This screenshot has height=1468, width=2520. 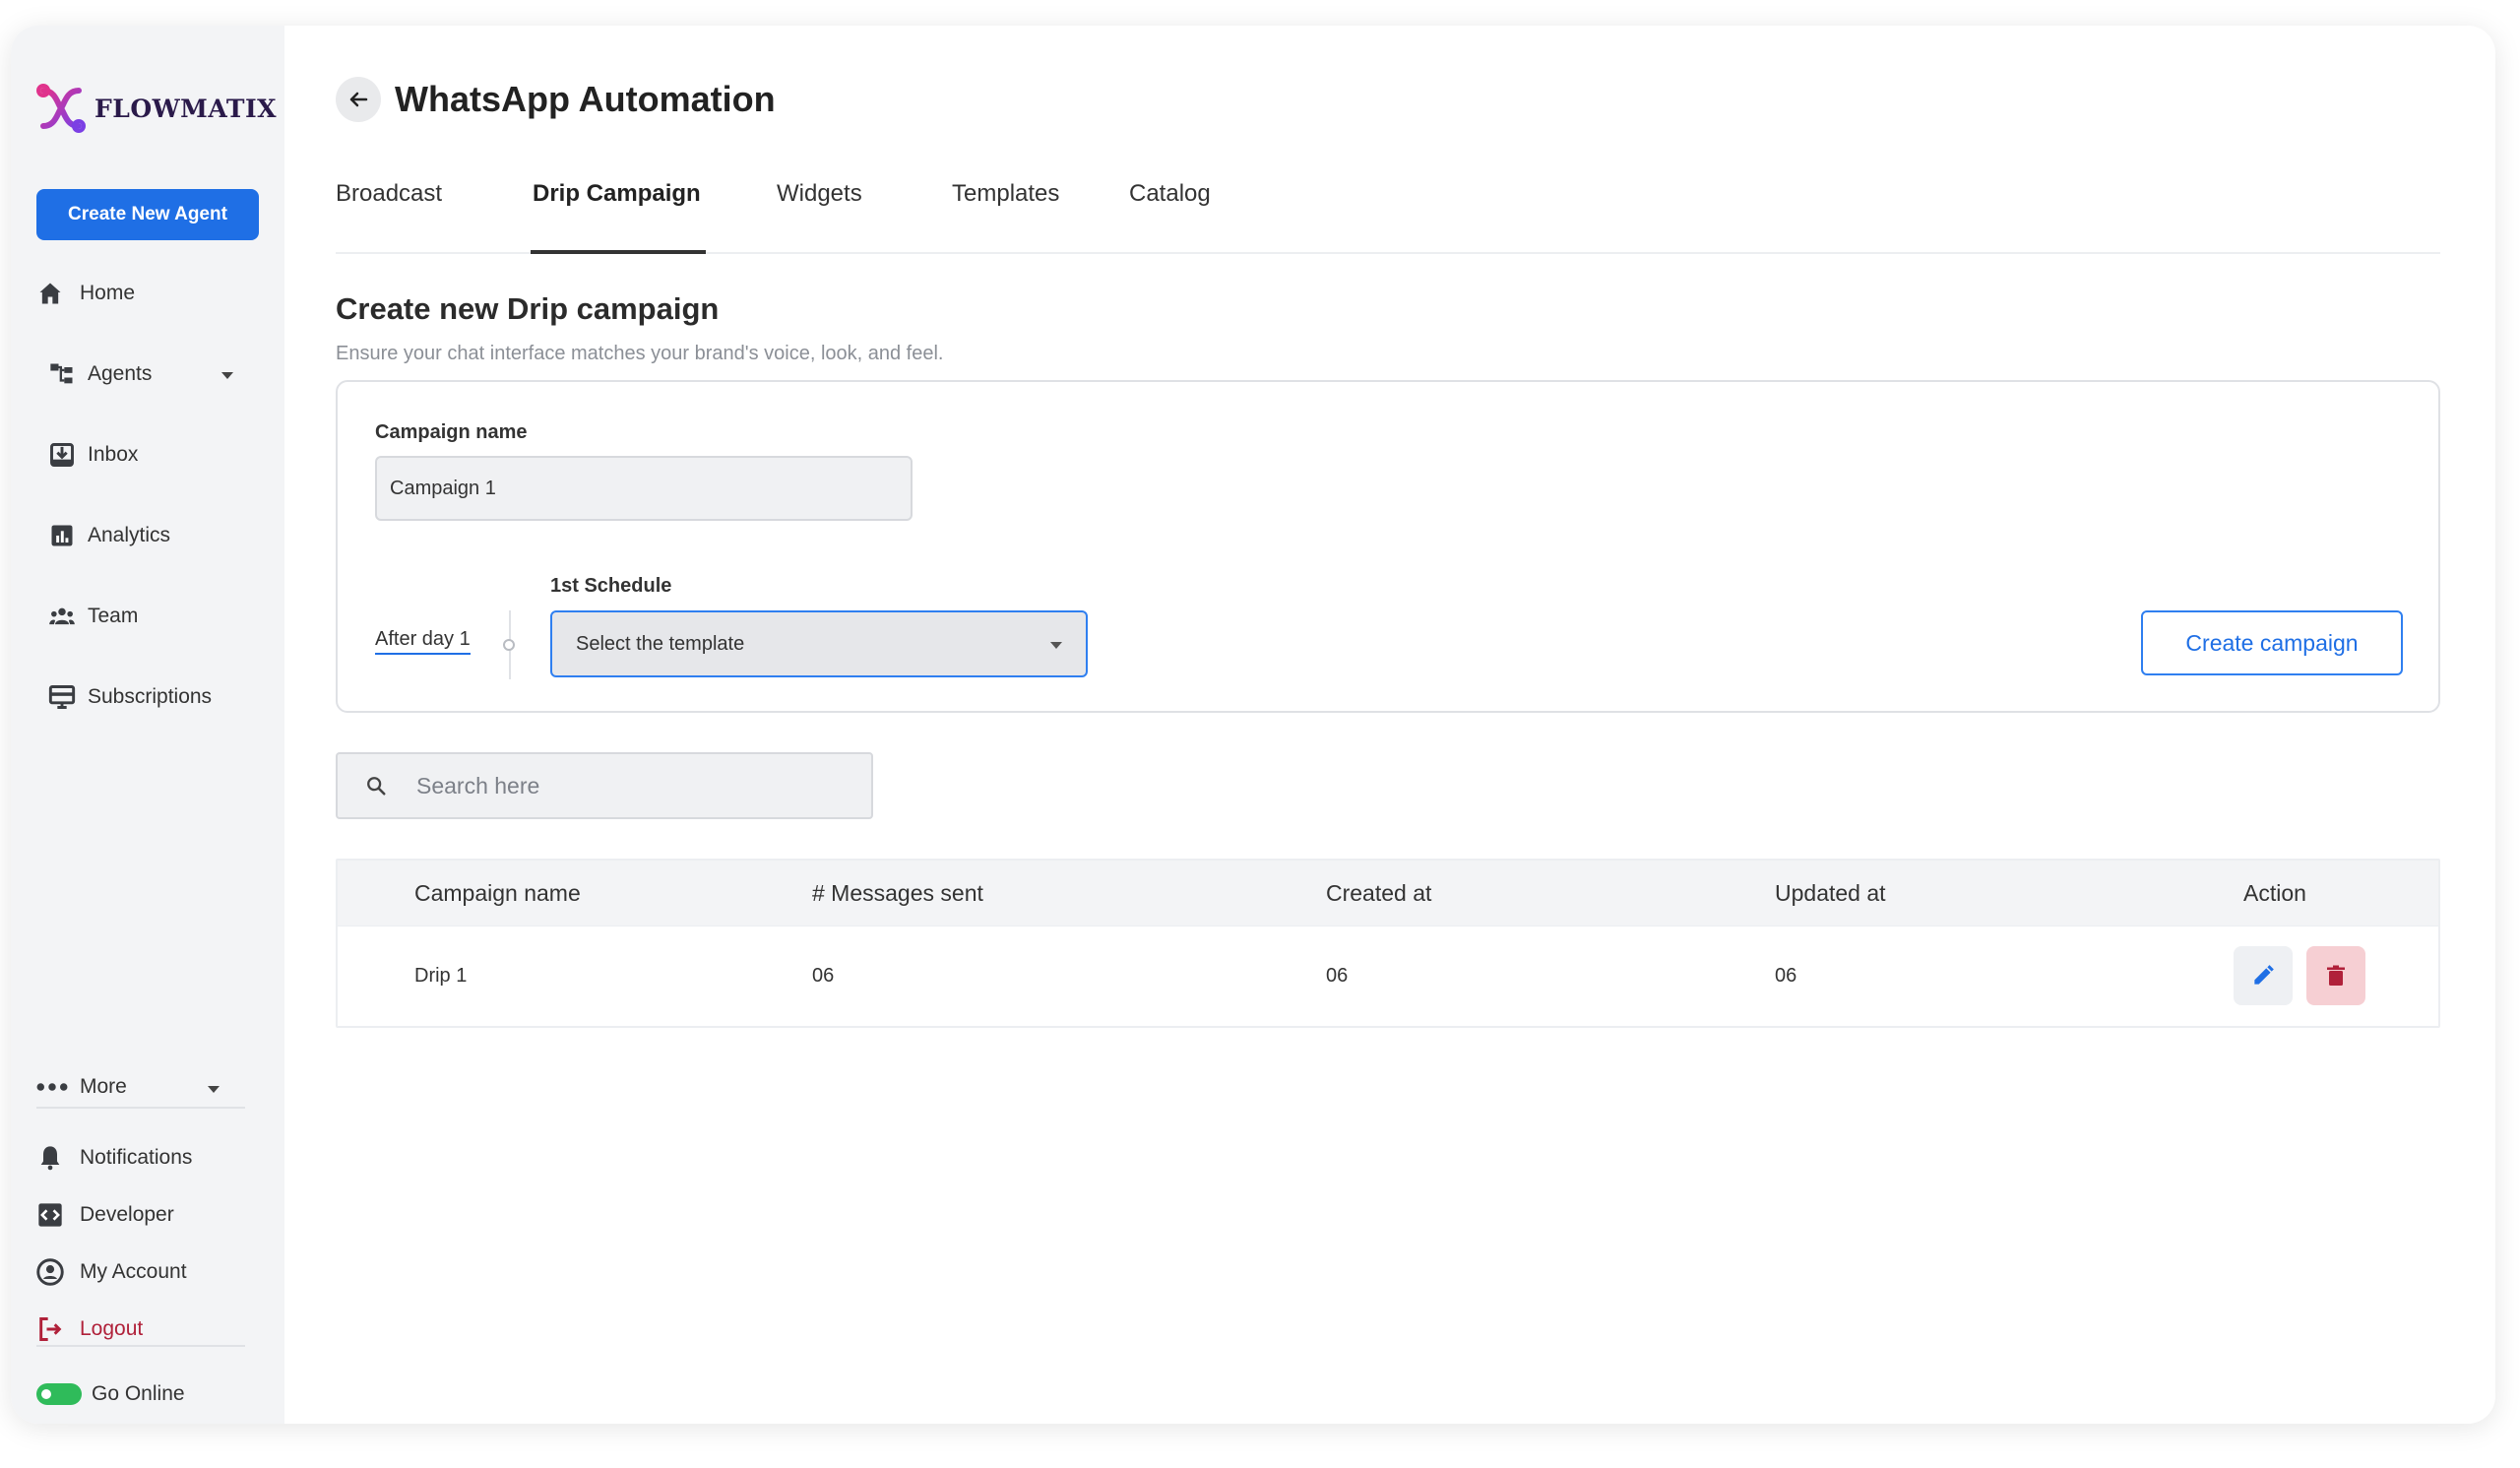 What do you see at coordinates (585, 99) in the screenshot?
I see `page-title: WhatsApp Automation` at bounding box center [585, 99].